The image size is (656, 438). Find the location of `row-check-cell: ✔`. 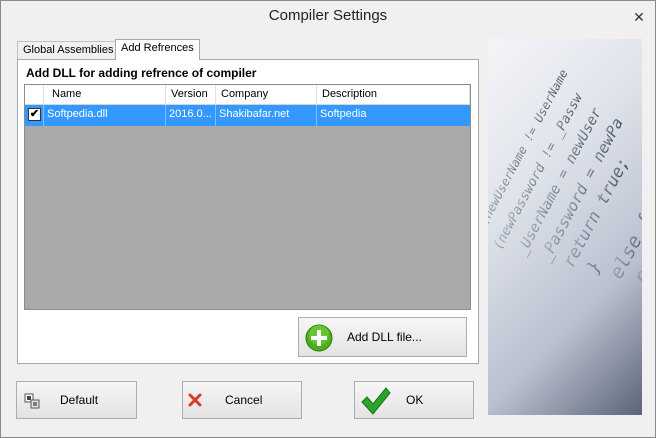

row-check-cell: ✔ is located at coordinates (34, 115).